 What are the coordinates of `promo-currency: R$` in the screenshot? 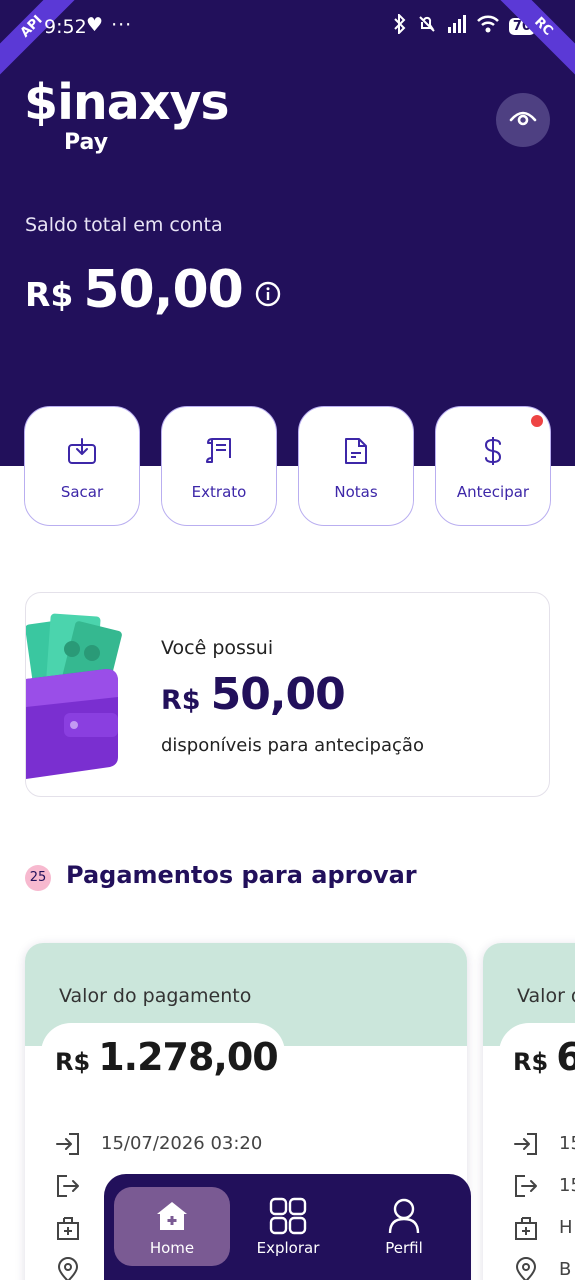 It's located at (181, 700).